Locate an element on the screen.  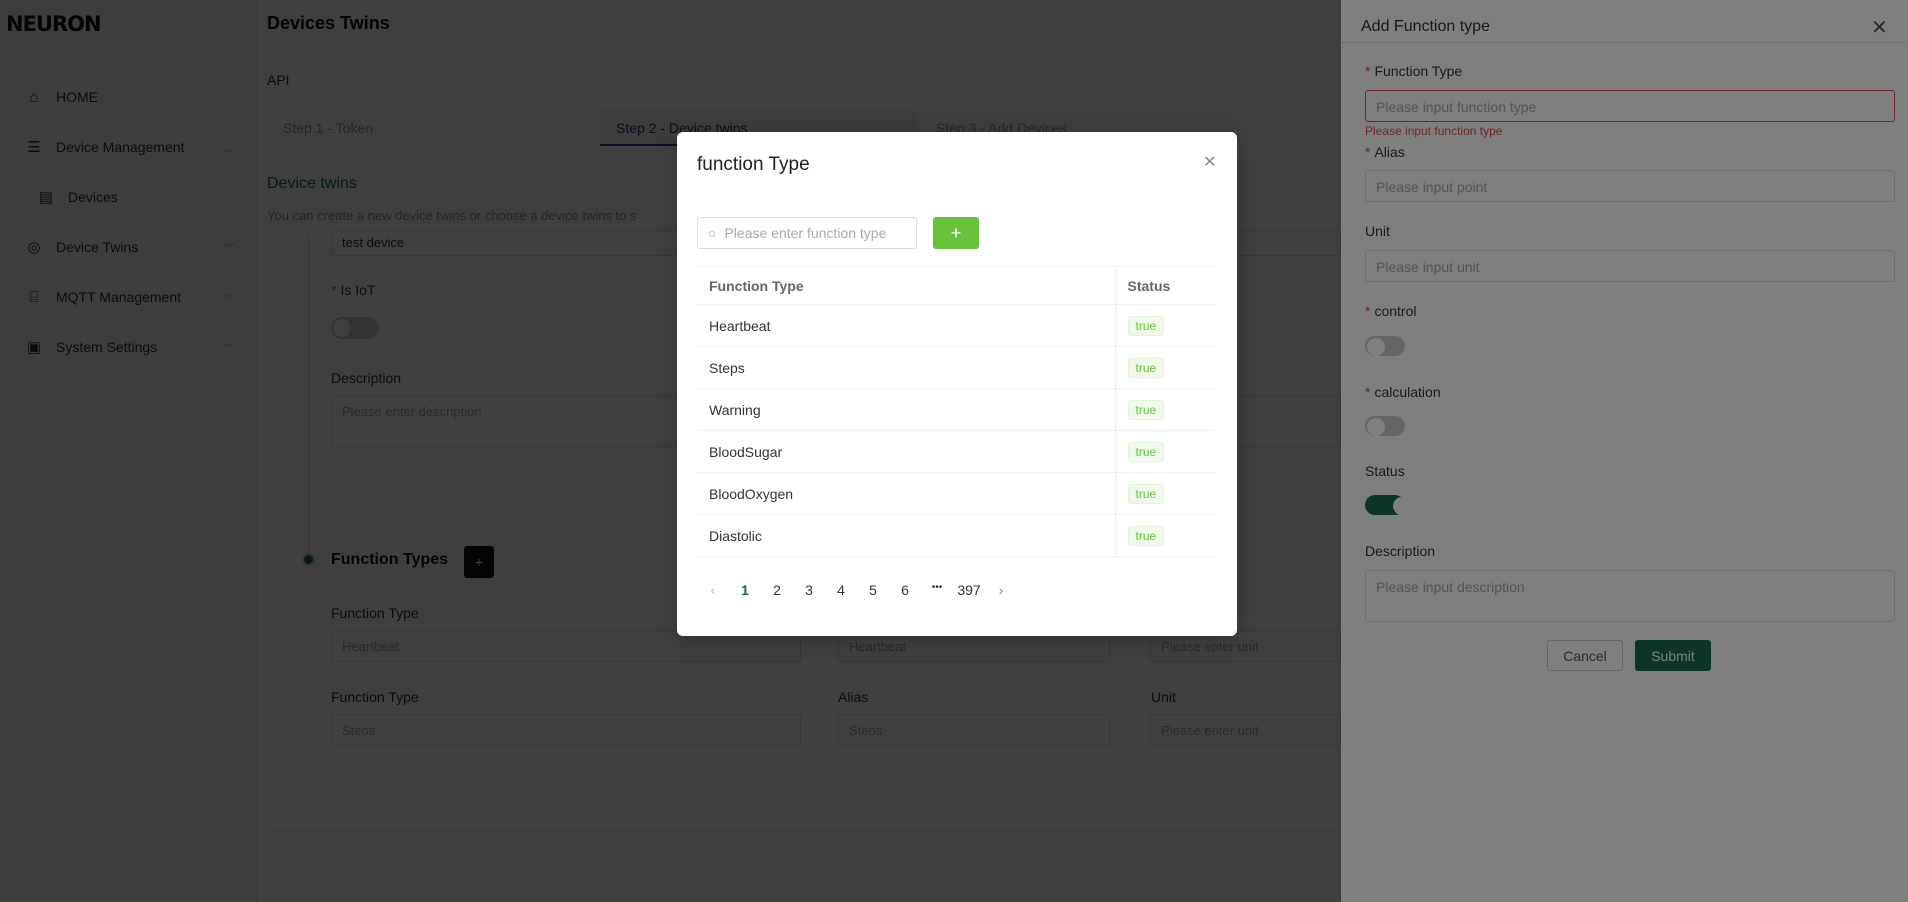
column-header-function-type: Function Type is located at coordinates (906, 285).